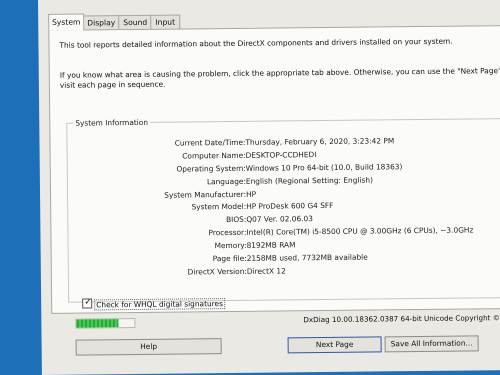 This screenshot has width=500, height=375. What do you see at coordinates (266, 271) in the screenshot?
I see `info-value: DirectX 12` at bounding box center [266, 271].